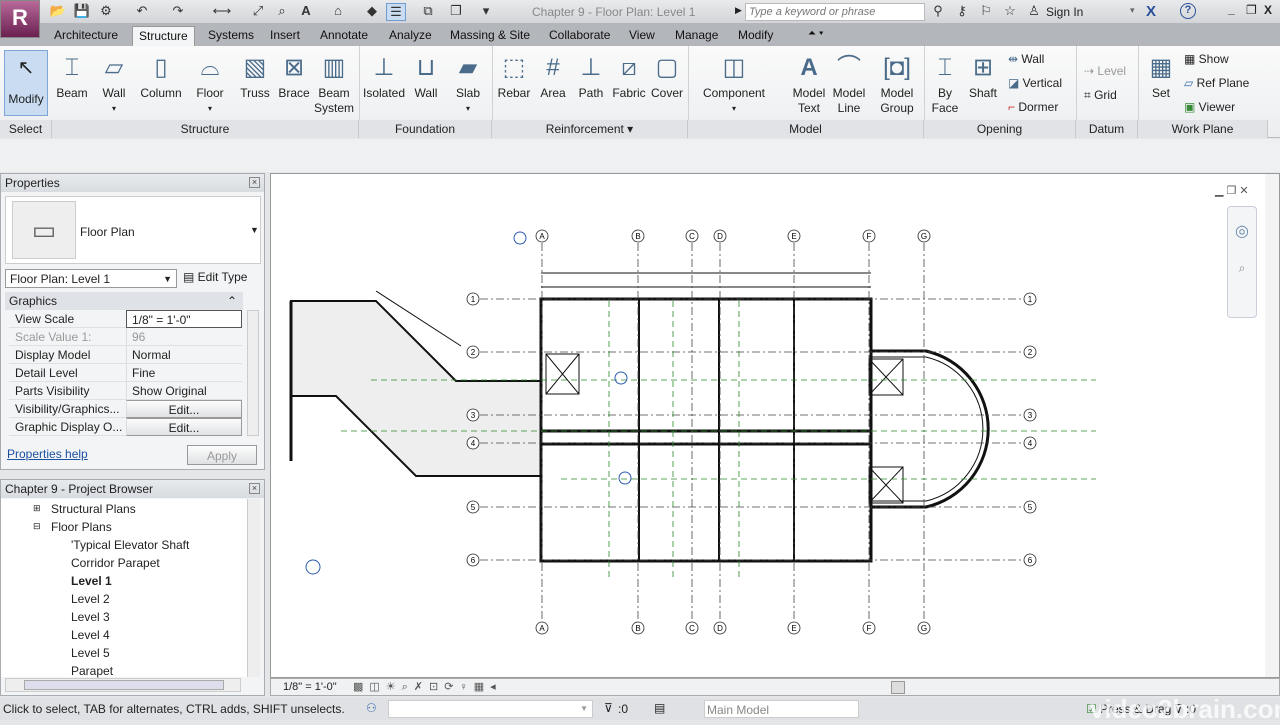  I want to click on sign-in-link: Sign In, so click(1064, 12).